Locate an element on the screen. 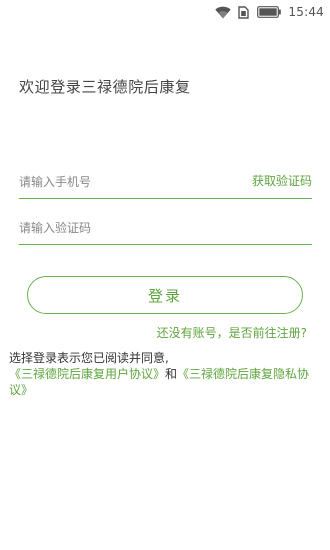 The height and width of the screenshot is (550, 330). status-bar: 15:44 is located at coordinates (165, 12).